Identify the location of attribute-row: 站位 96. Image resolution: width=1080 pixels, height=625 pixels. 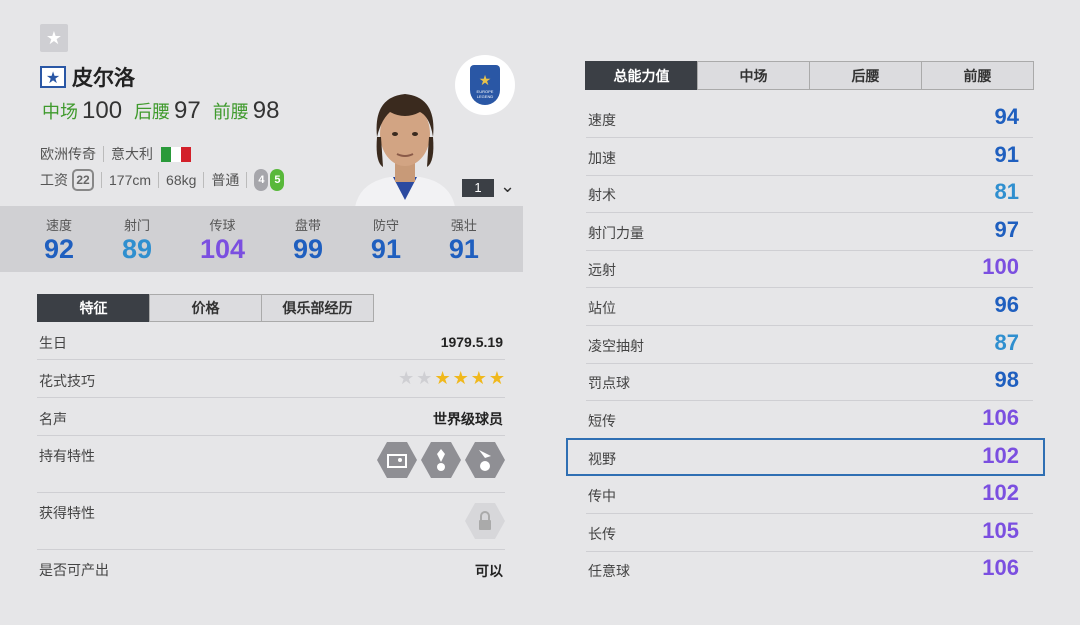
(809, 307).